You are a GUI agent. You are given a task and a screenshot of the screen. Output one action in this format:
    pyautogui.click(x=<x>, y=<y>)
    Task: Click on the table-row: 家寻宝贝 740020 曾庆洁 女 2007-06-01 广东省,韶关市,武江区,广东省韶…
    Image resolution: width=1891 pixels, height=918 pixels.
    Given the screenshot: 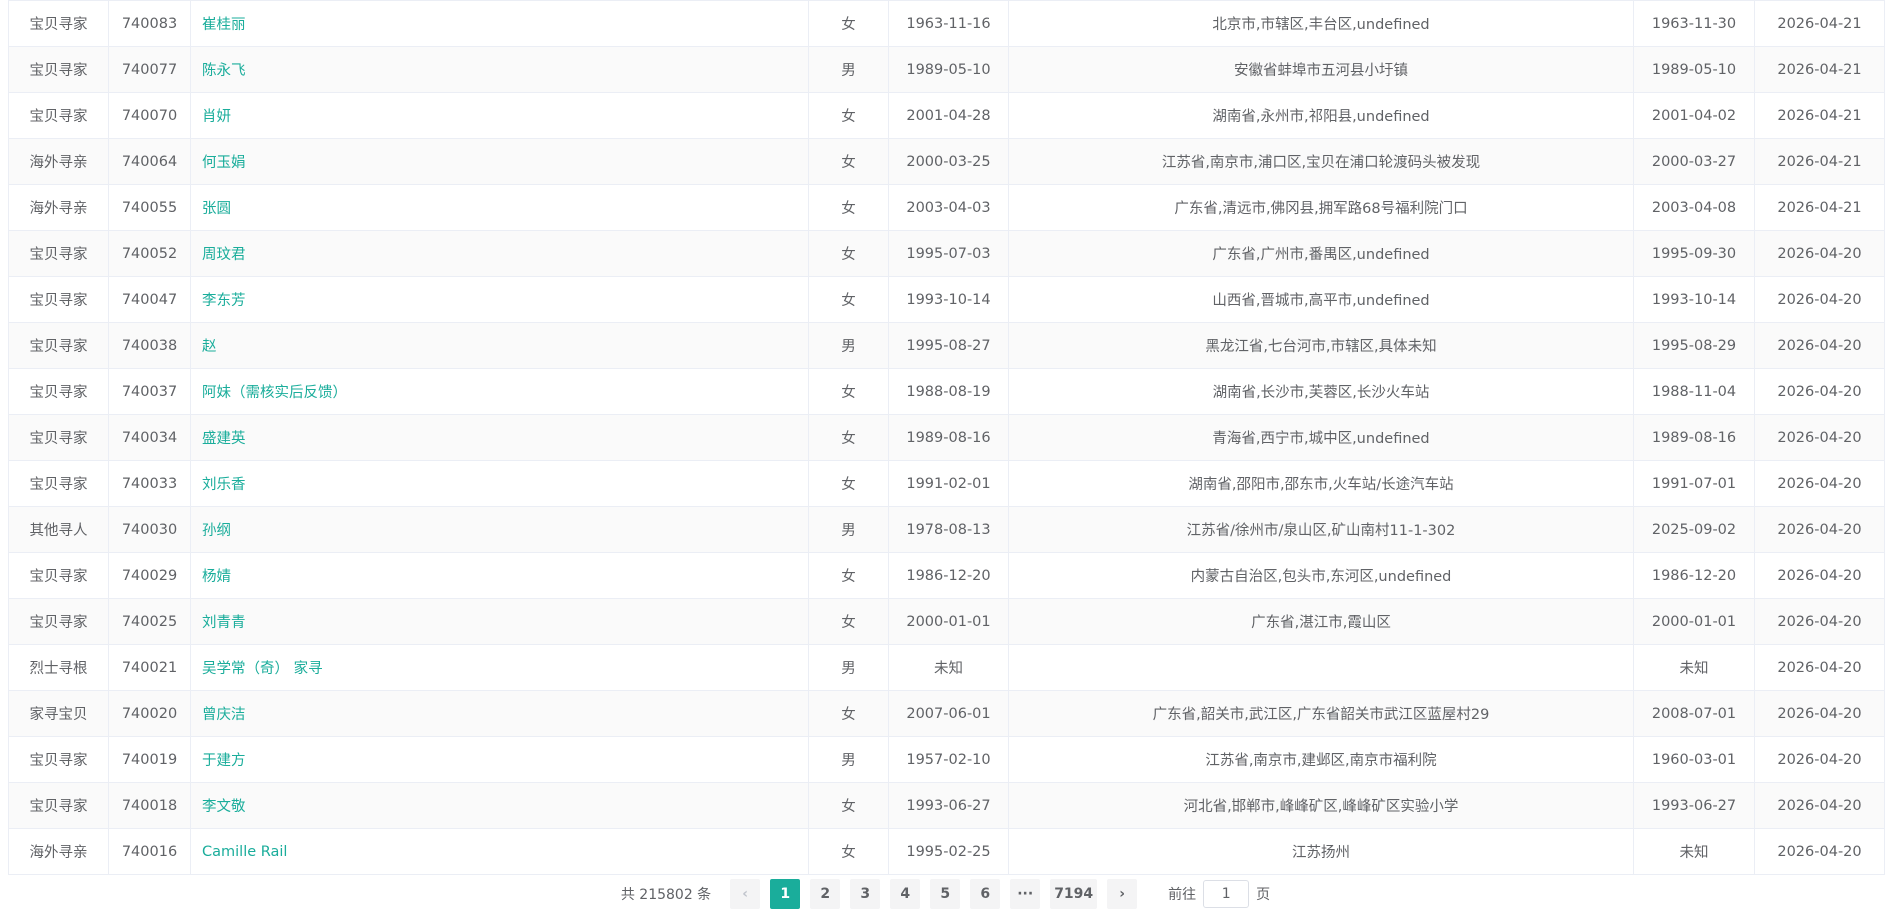 What is the action you would take?
    pyautogui.click(x=946, y=713)
    